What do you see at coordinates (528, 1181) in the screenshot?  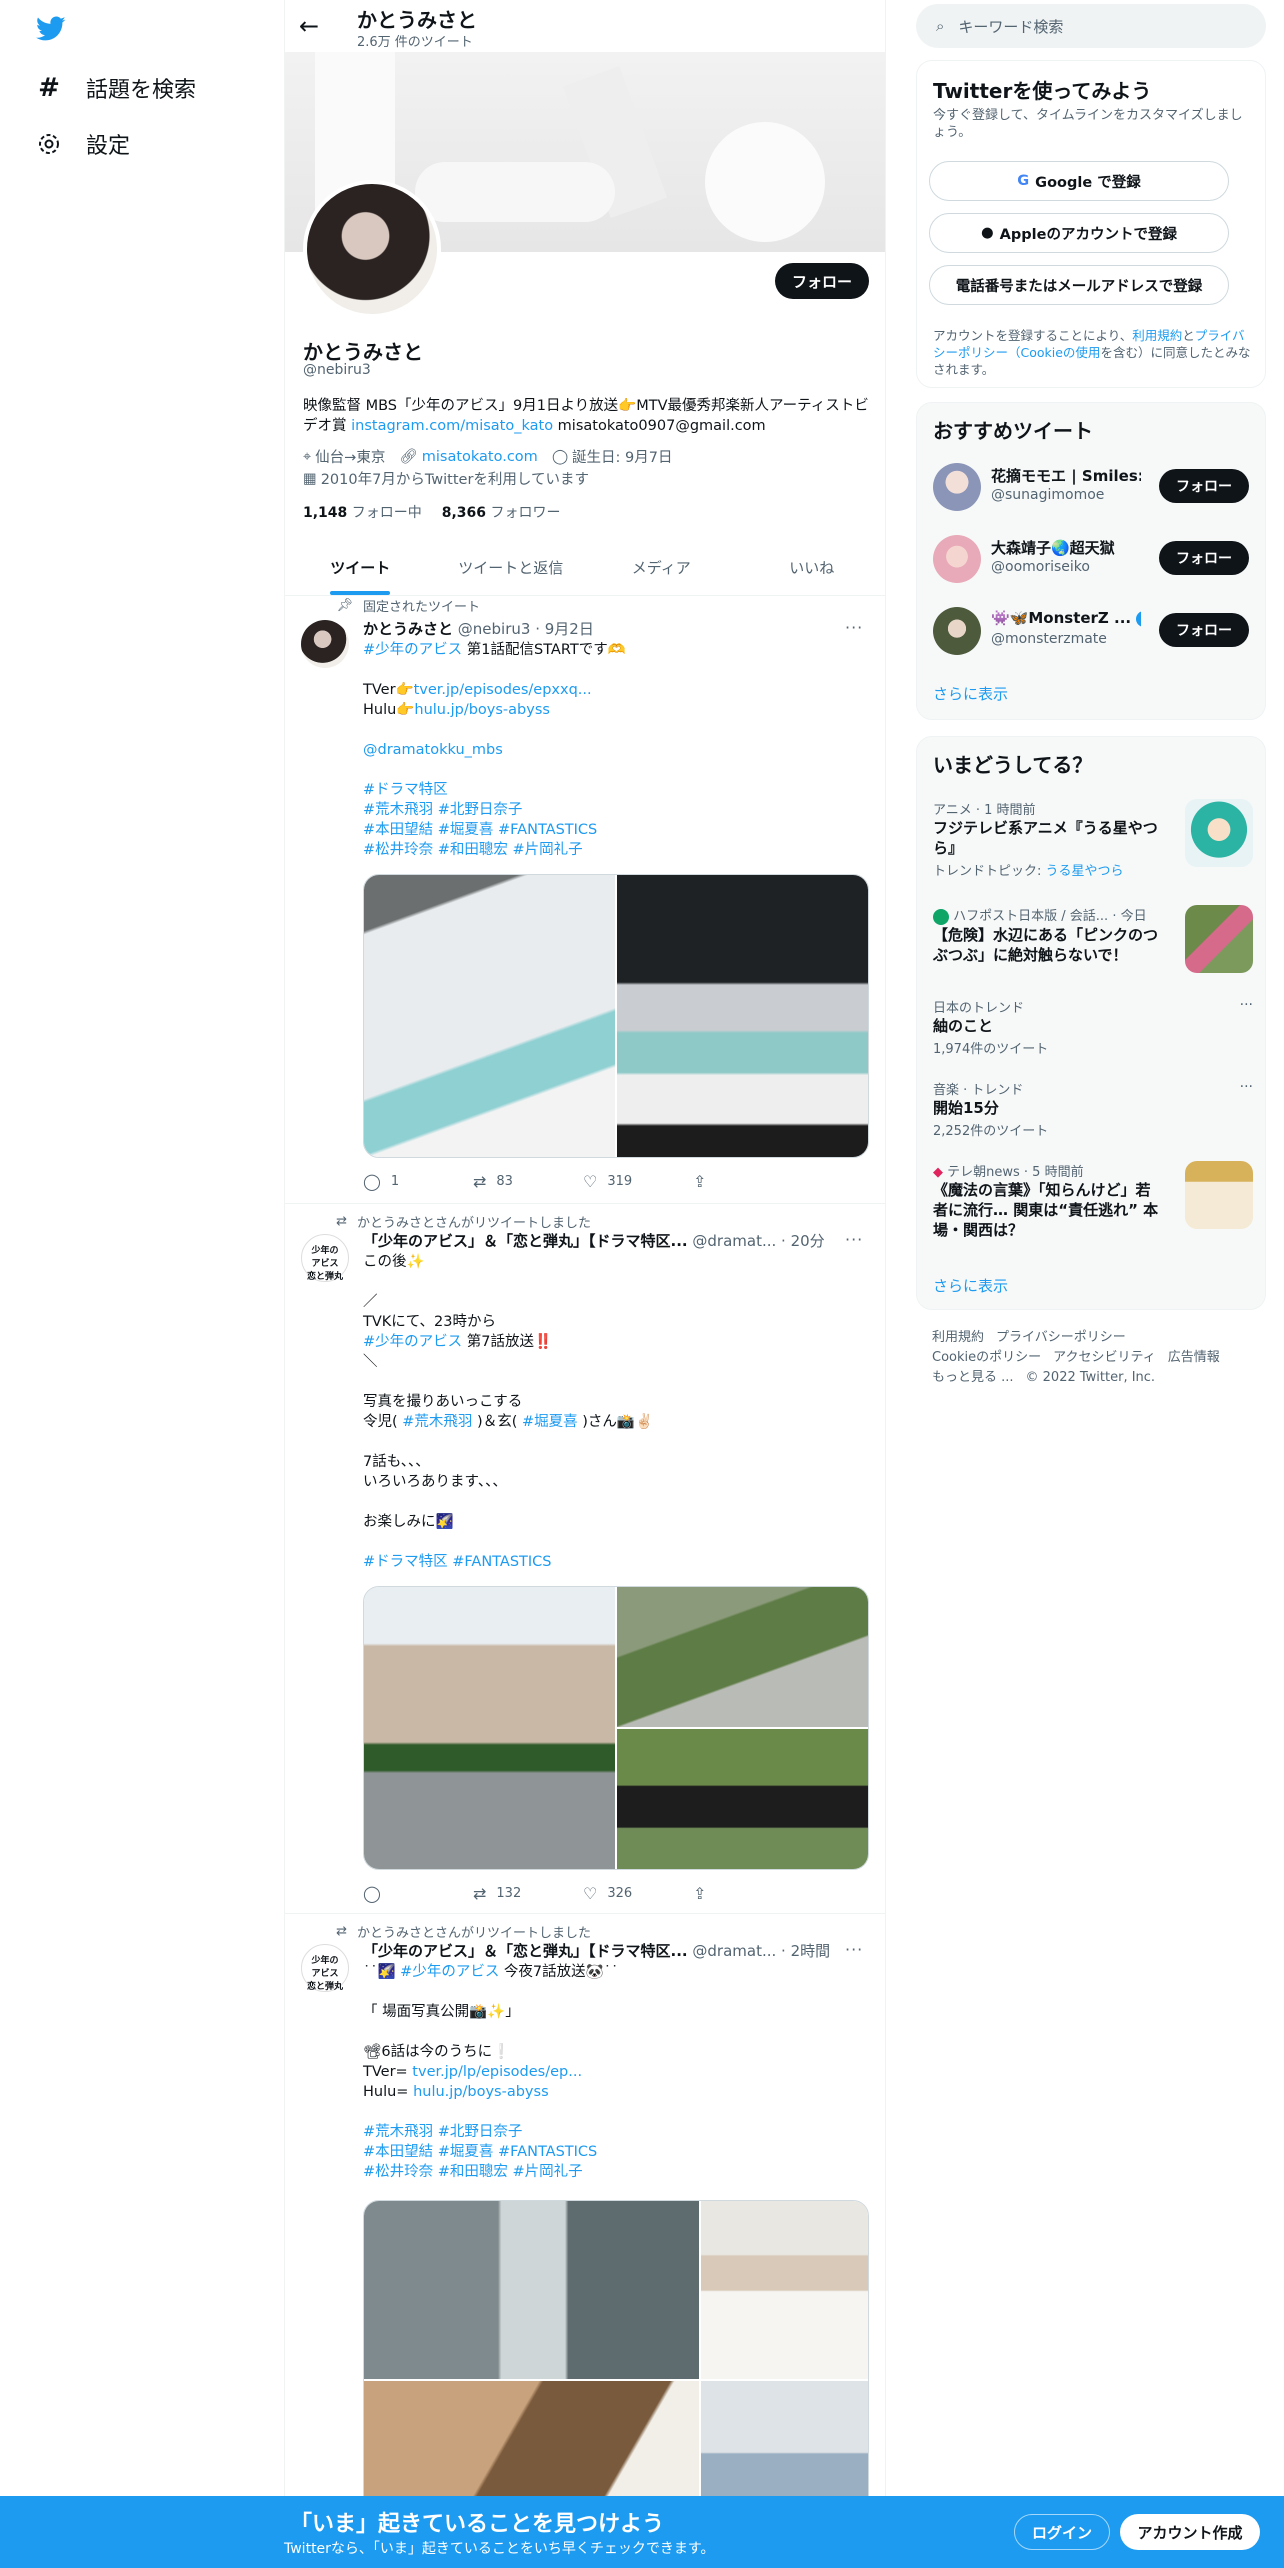 I see `retweet-button: ⇄ 83` at bounding box center [528, 1181].